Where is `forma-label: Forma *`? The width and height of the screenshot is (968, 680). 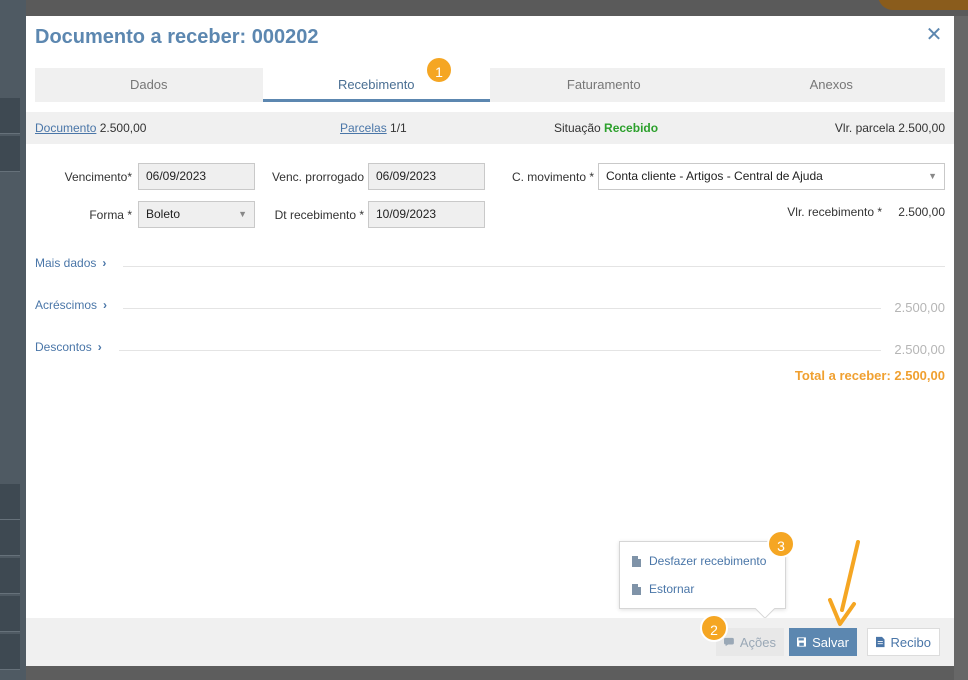 forma-label: Forma * is located at coordinates (110, 215).